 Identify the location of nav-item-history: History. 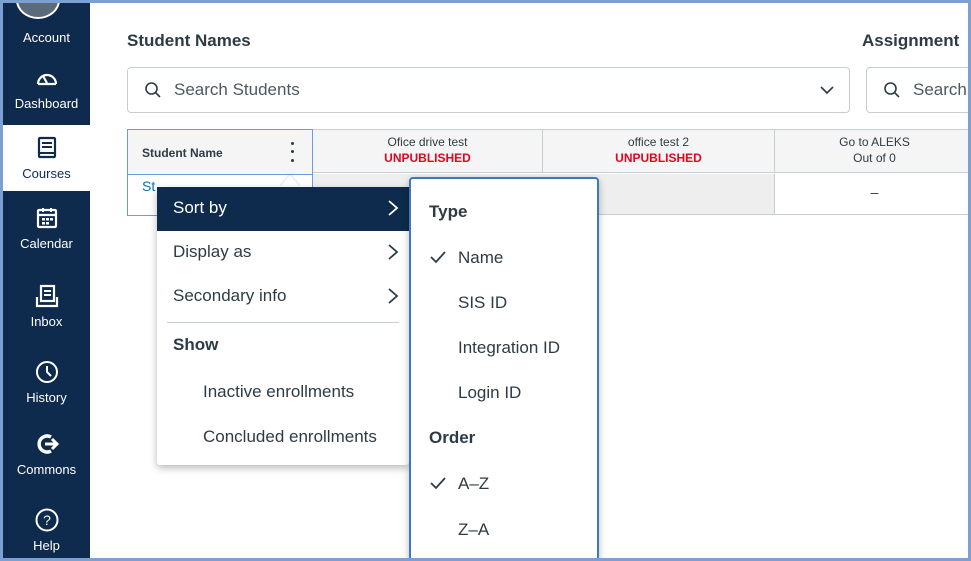
(46, 387).